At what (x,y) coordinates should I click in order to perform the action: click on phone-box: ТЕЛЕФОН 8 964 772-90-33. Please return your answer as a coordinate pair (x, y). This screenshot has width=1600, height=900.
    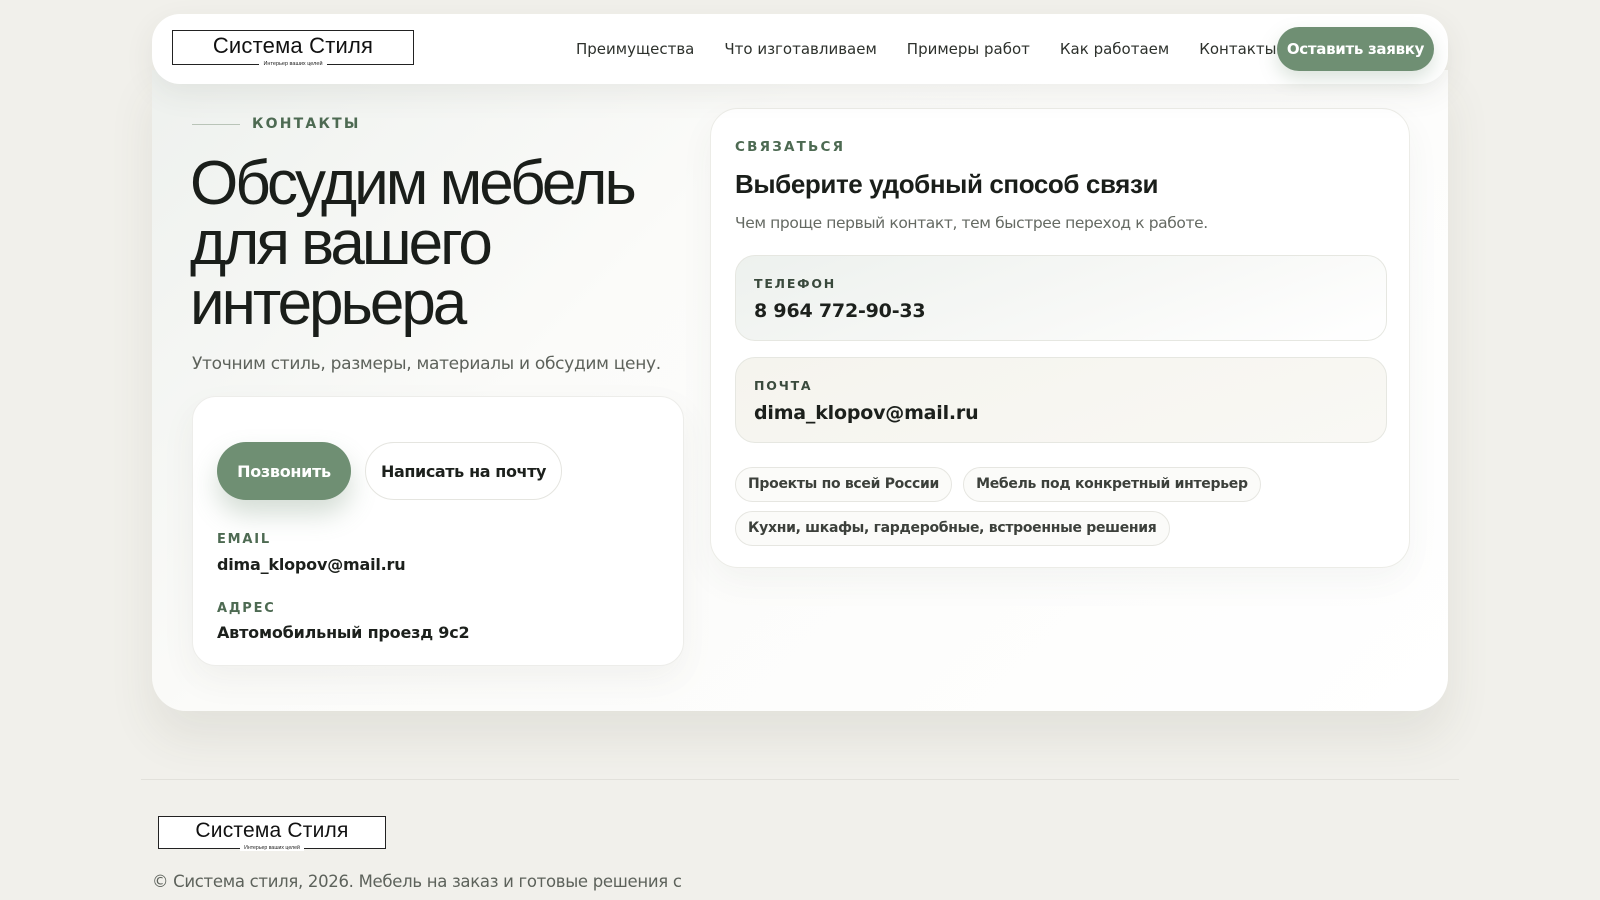
    Looking at the image, I should click on (1061, 298).